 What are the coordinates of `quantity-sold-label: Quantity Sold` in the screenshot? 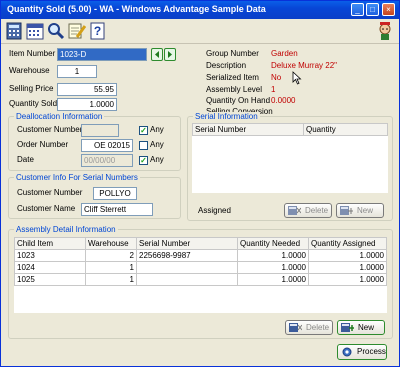 It's located at (33, 103).